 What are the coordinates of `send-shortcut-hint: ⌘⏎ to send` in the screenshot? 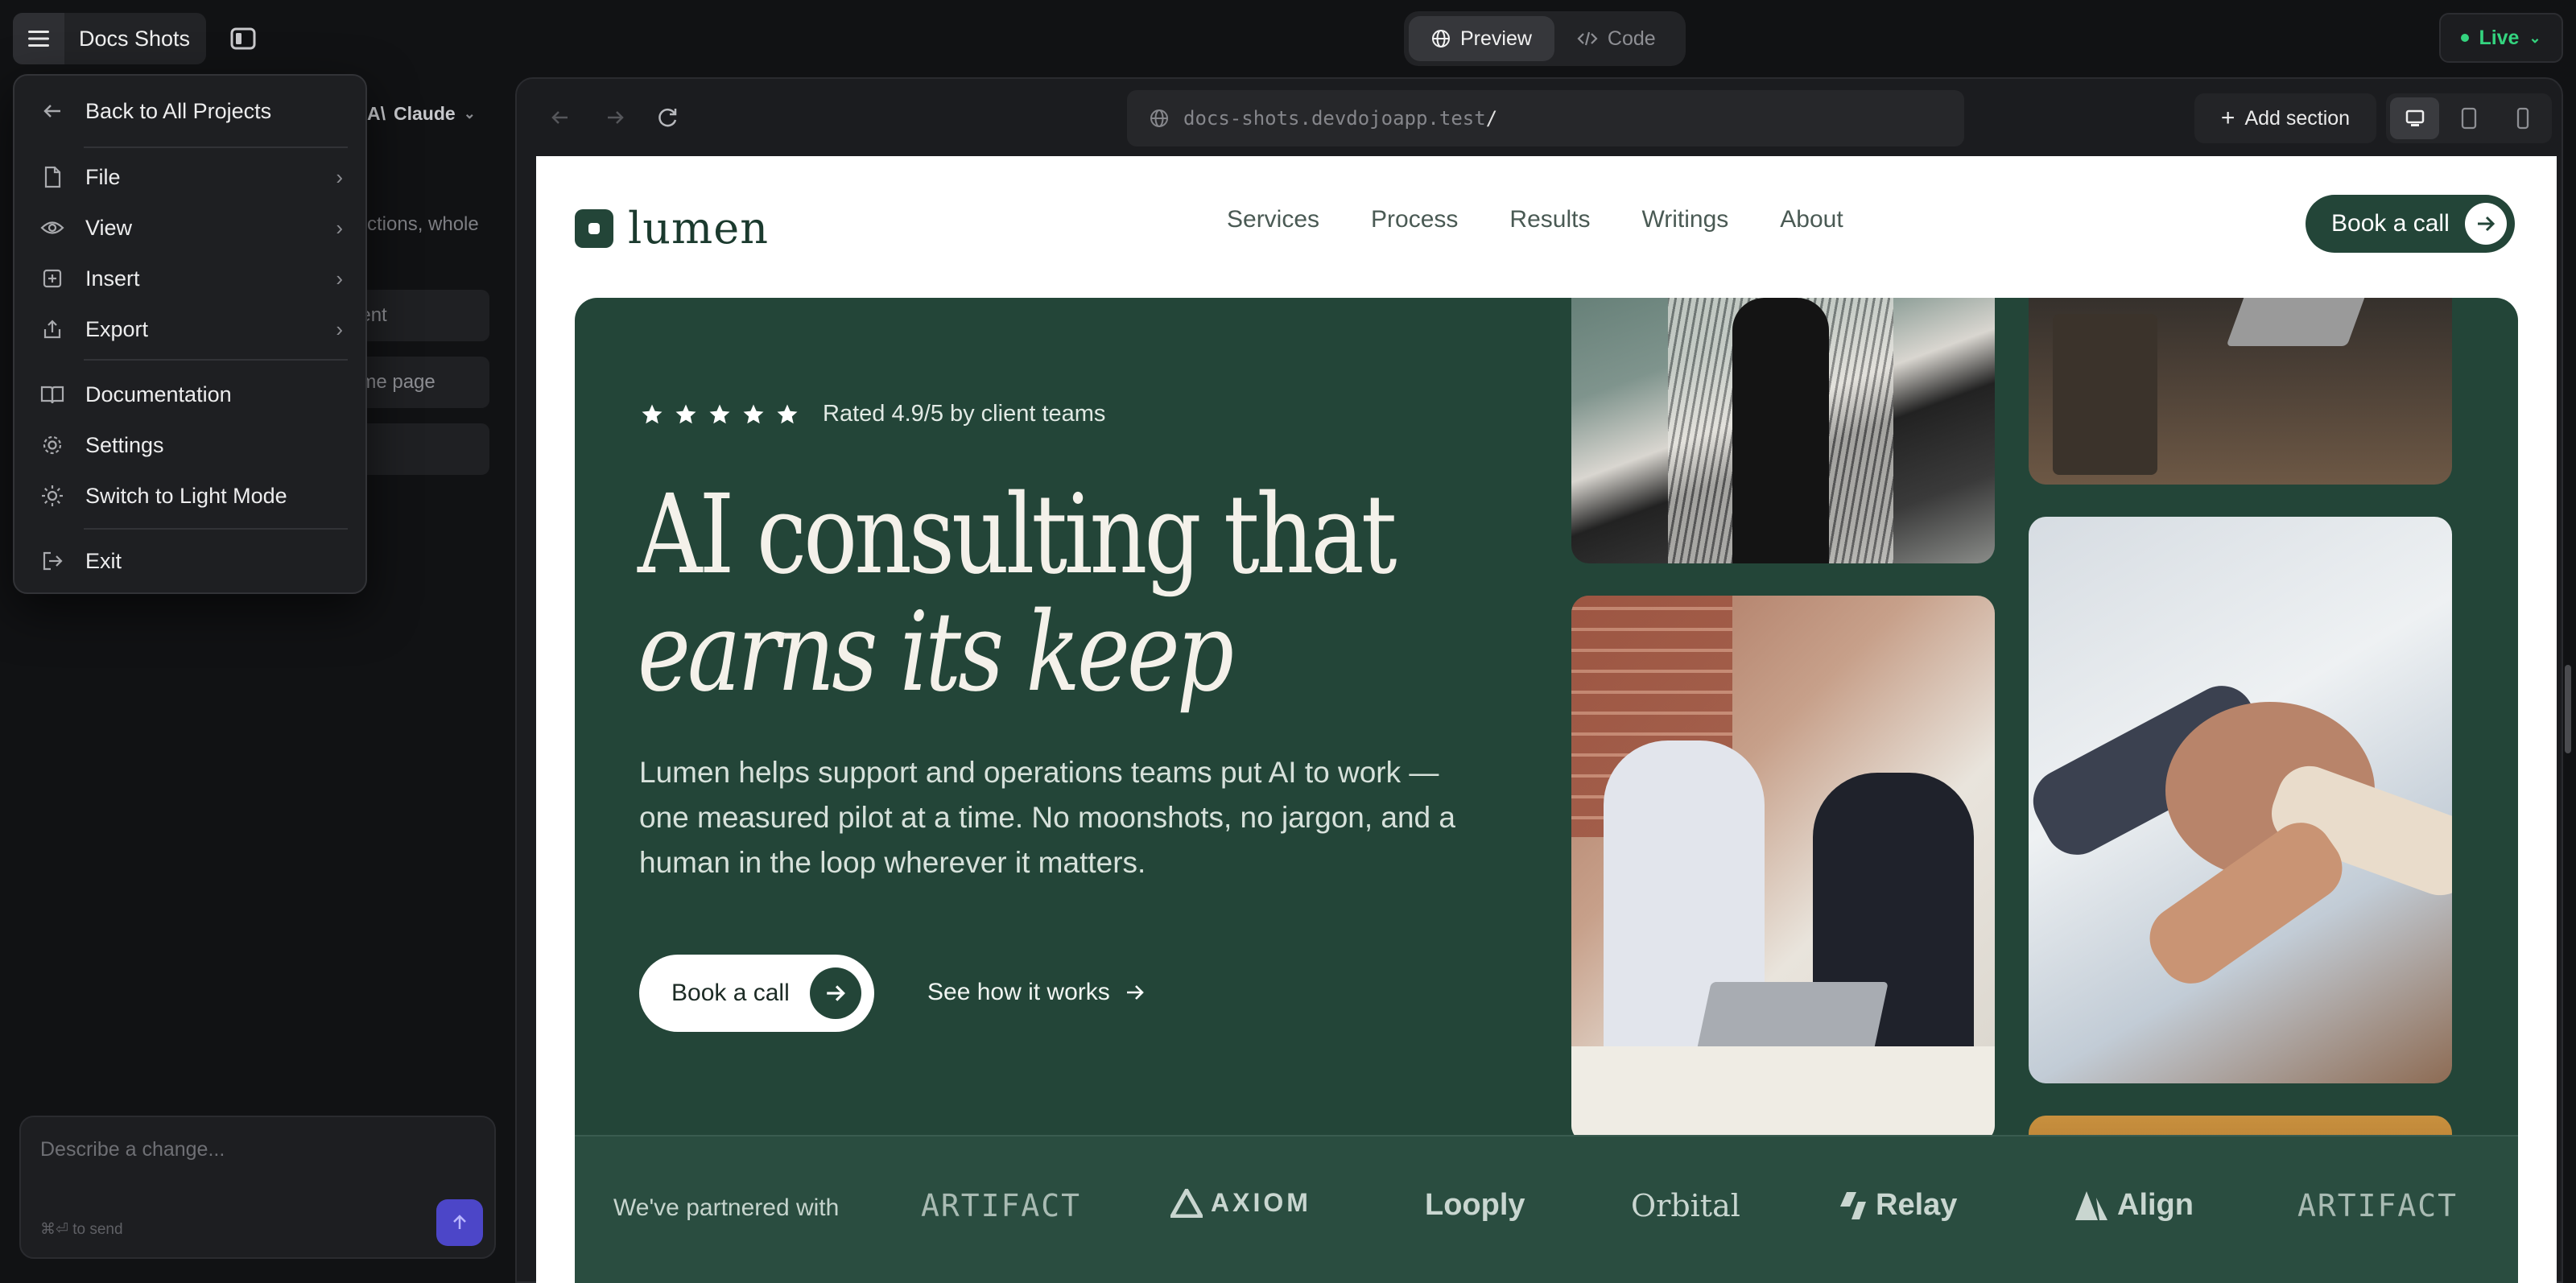 It's located at (81, 1229).